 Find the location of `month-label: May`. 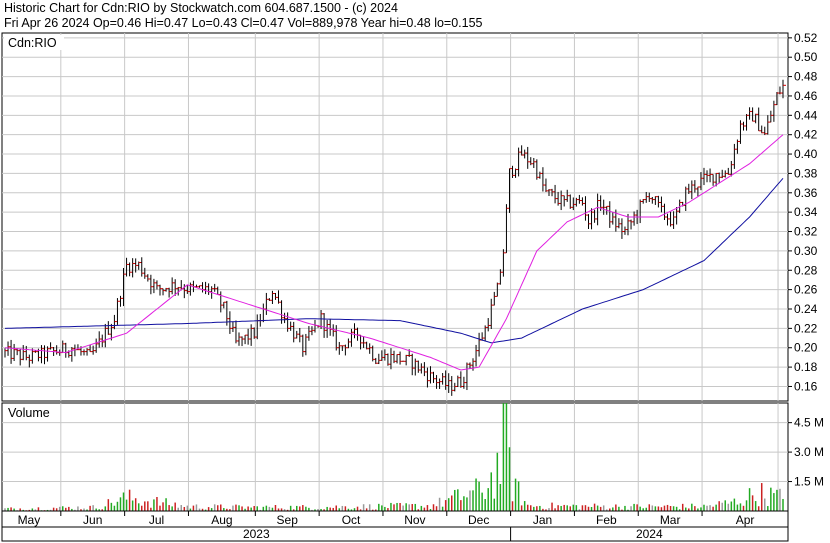

month-label: May is located at coordinates (29, 520).